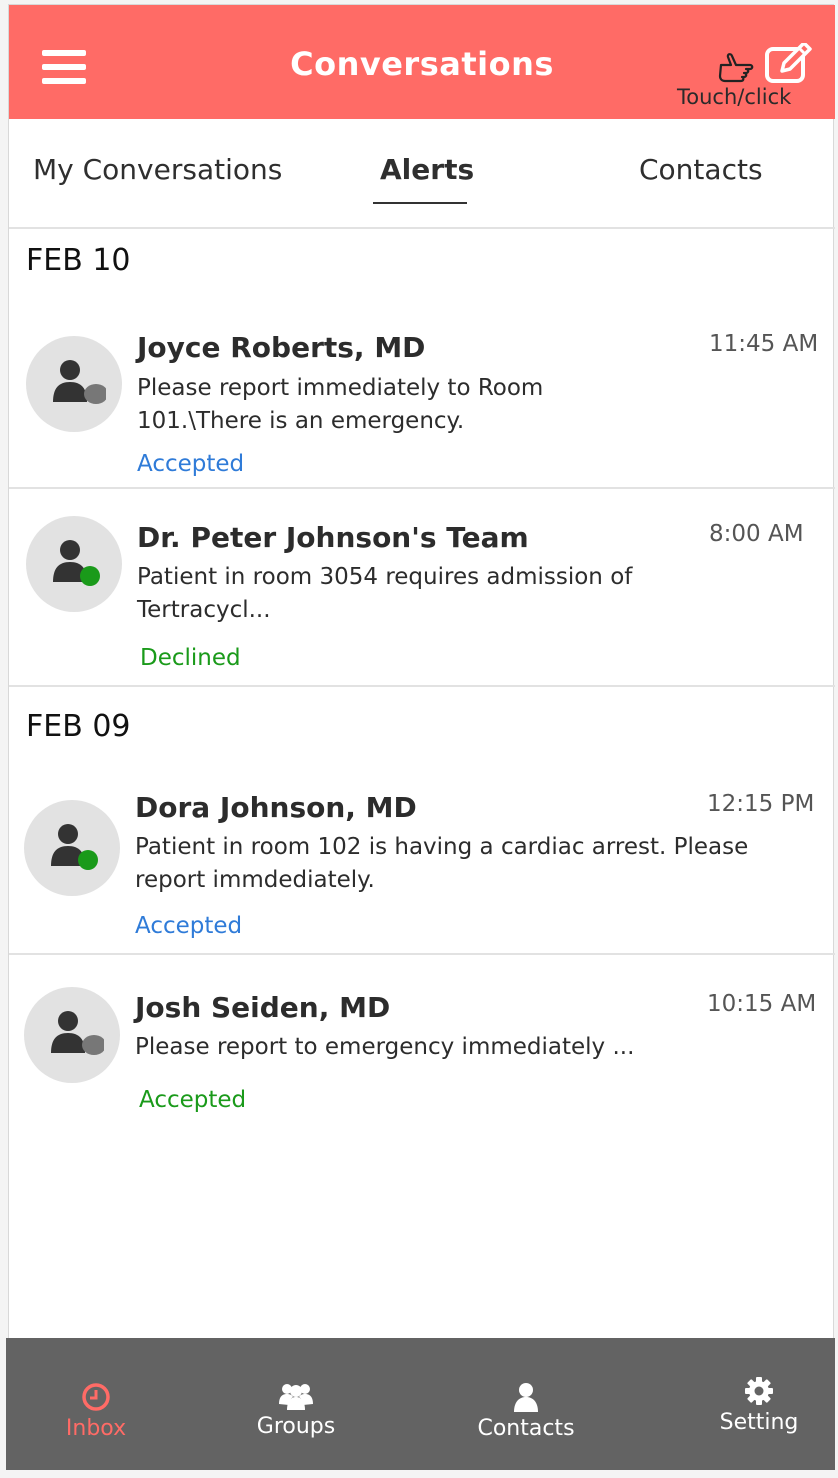 The width and height of the screenshot is (838, 1478). I want to click on tab-alerts: Alerts, so click(427, 169).